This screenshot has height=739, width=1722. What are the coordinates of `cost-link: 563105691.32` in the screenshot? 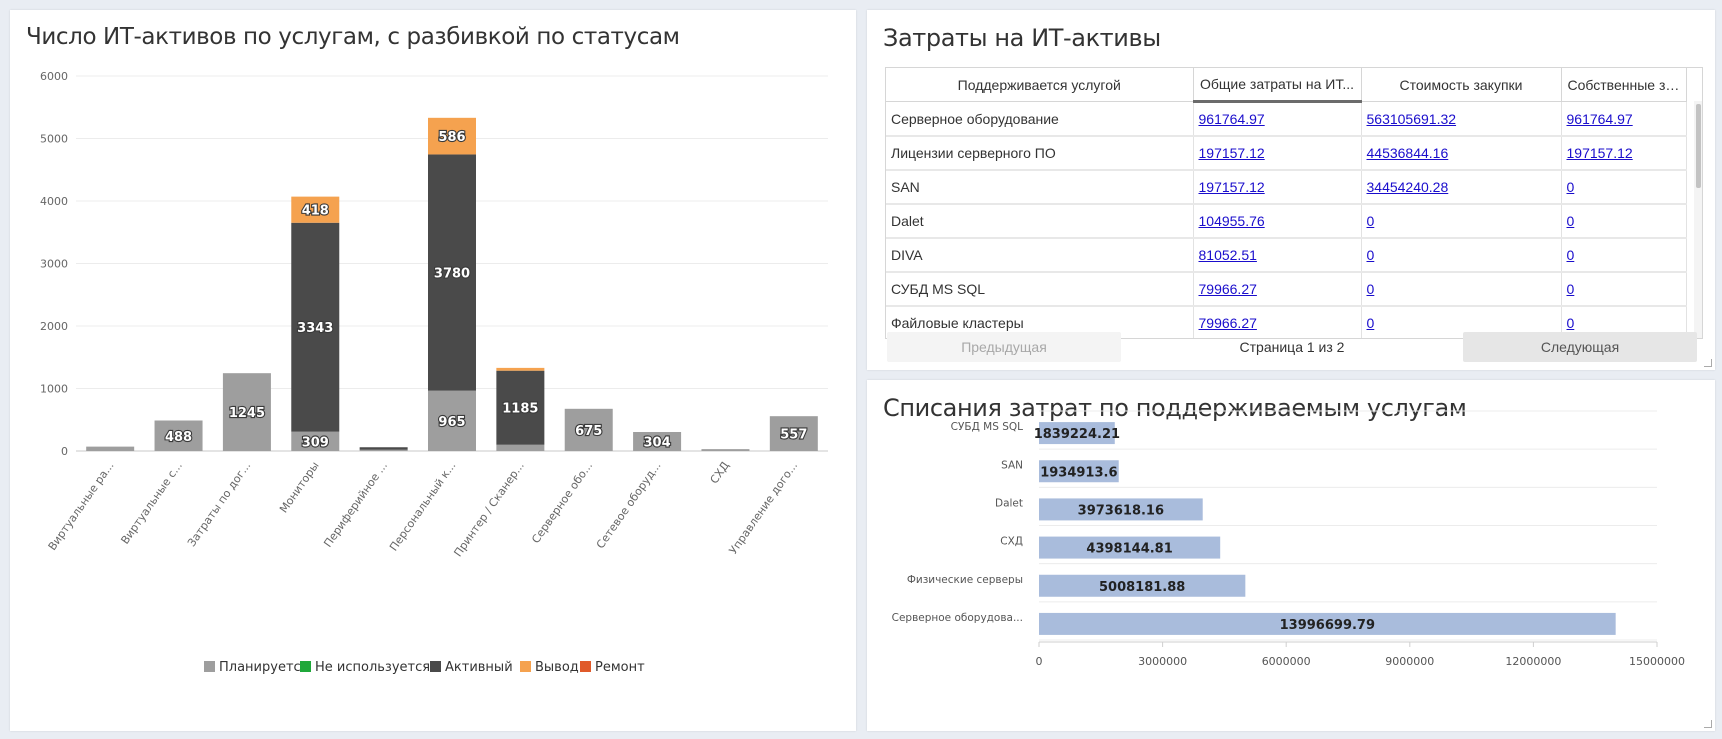 It's located at (1412, 119).